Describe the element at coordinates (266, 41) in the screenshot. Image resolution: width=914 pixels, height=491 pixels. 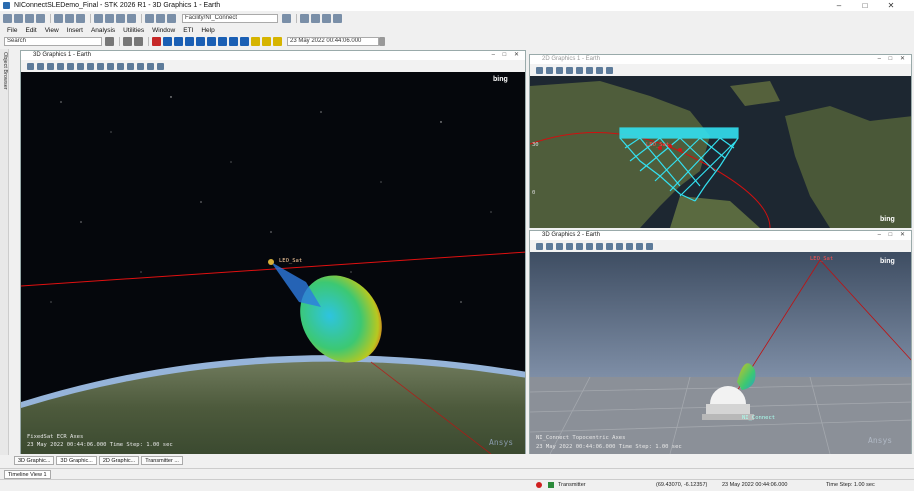
I see `clock-icon` at that location.